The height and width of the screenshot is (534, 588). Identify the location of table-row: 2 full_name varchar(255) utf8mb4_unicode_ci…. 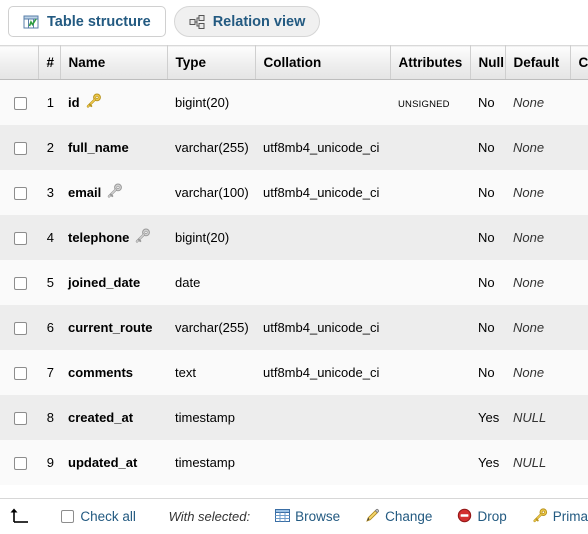
(294, 147).